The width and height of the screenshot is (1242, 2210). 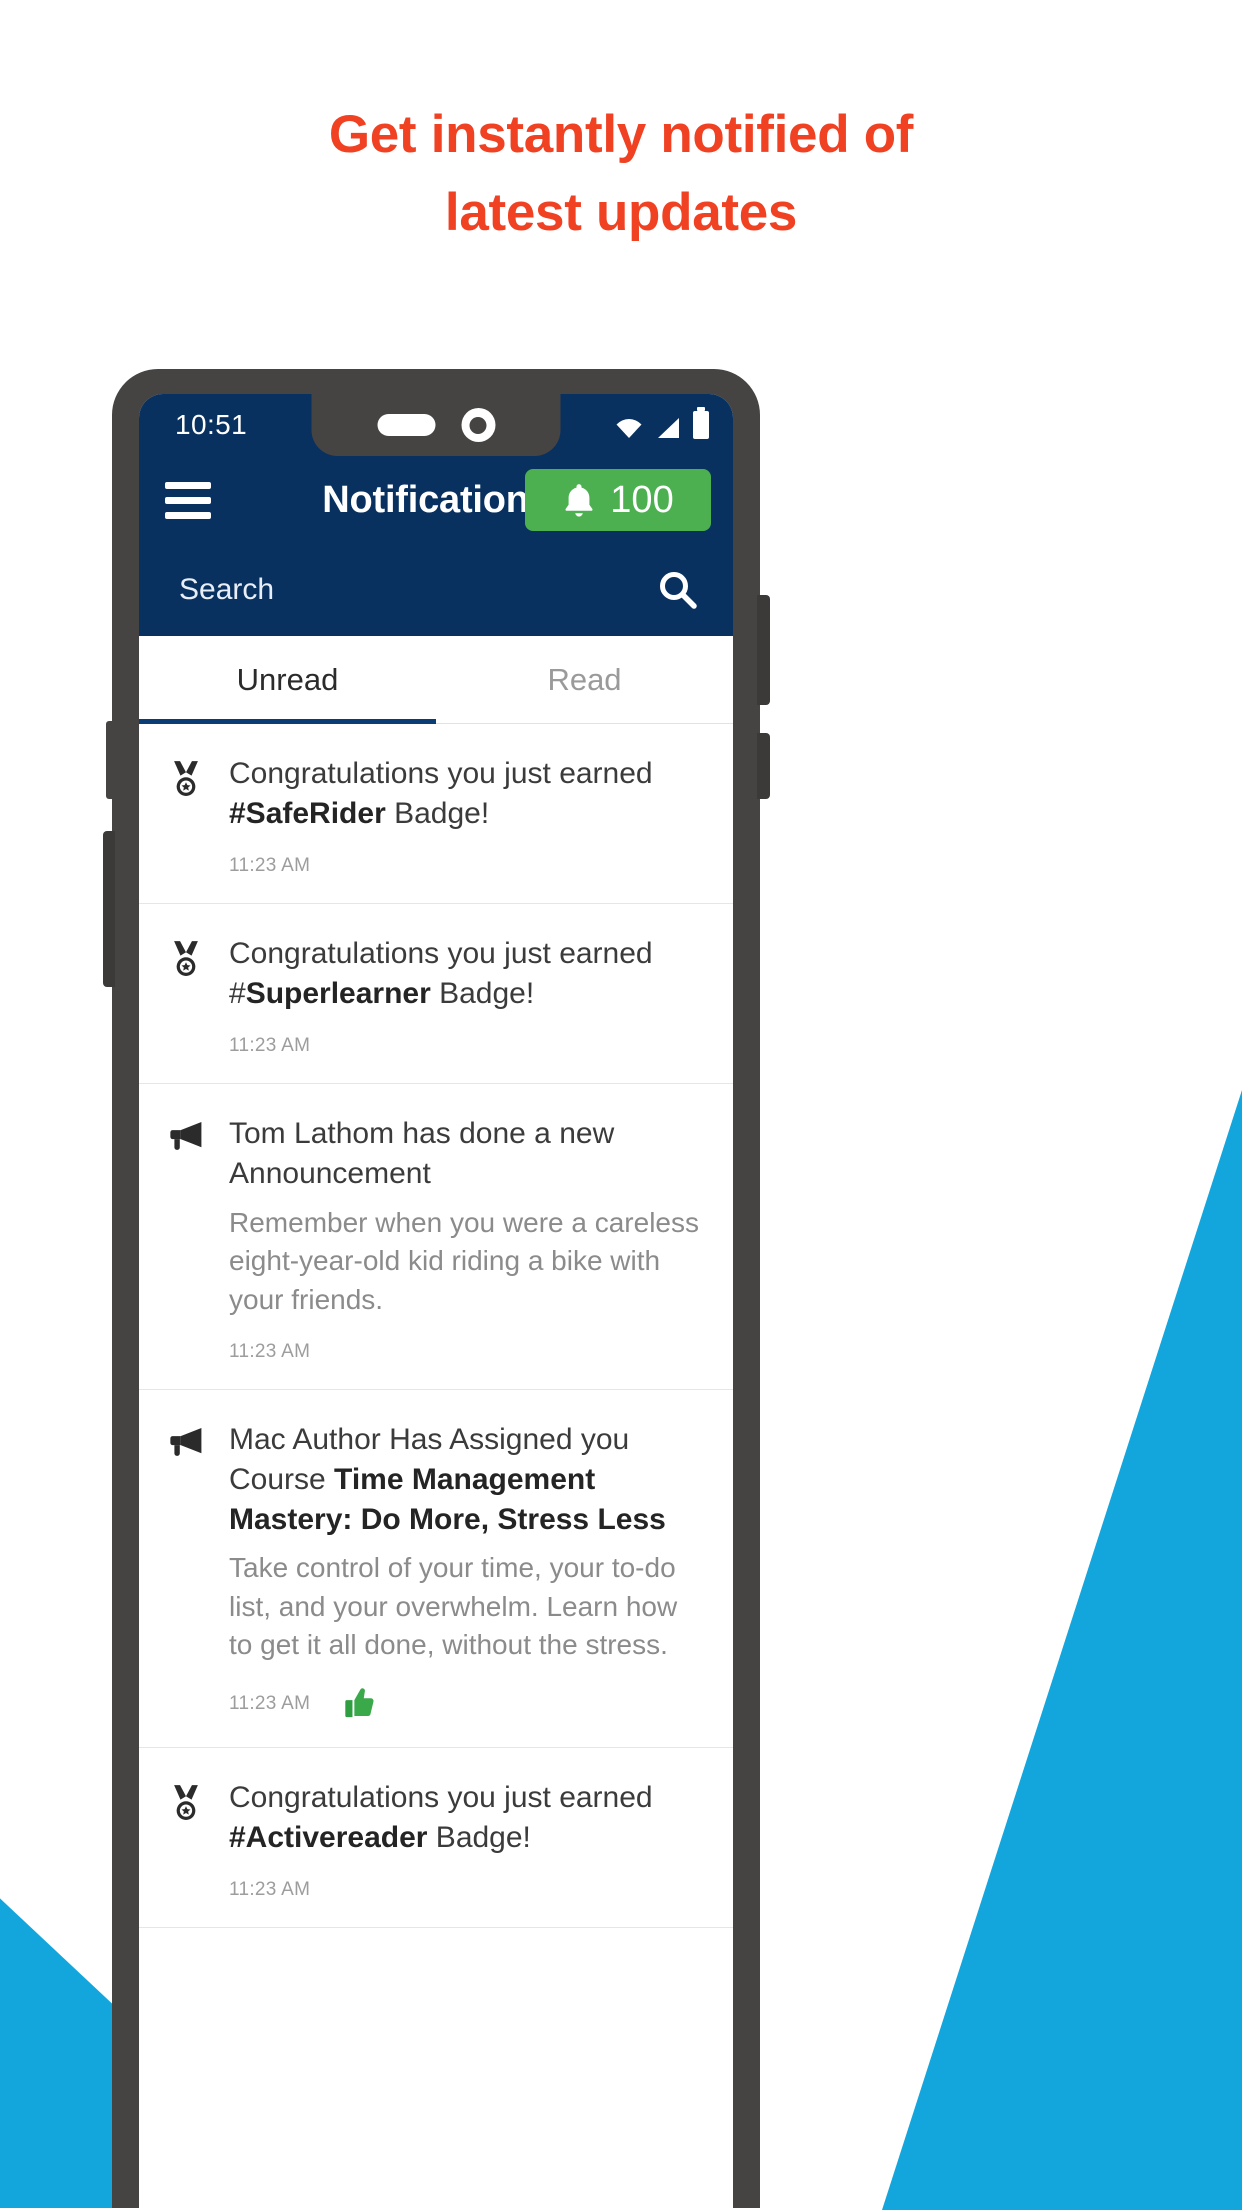 I want to click on phone-button-right-upper, so click(x=763, y=650).